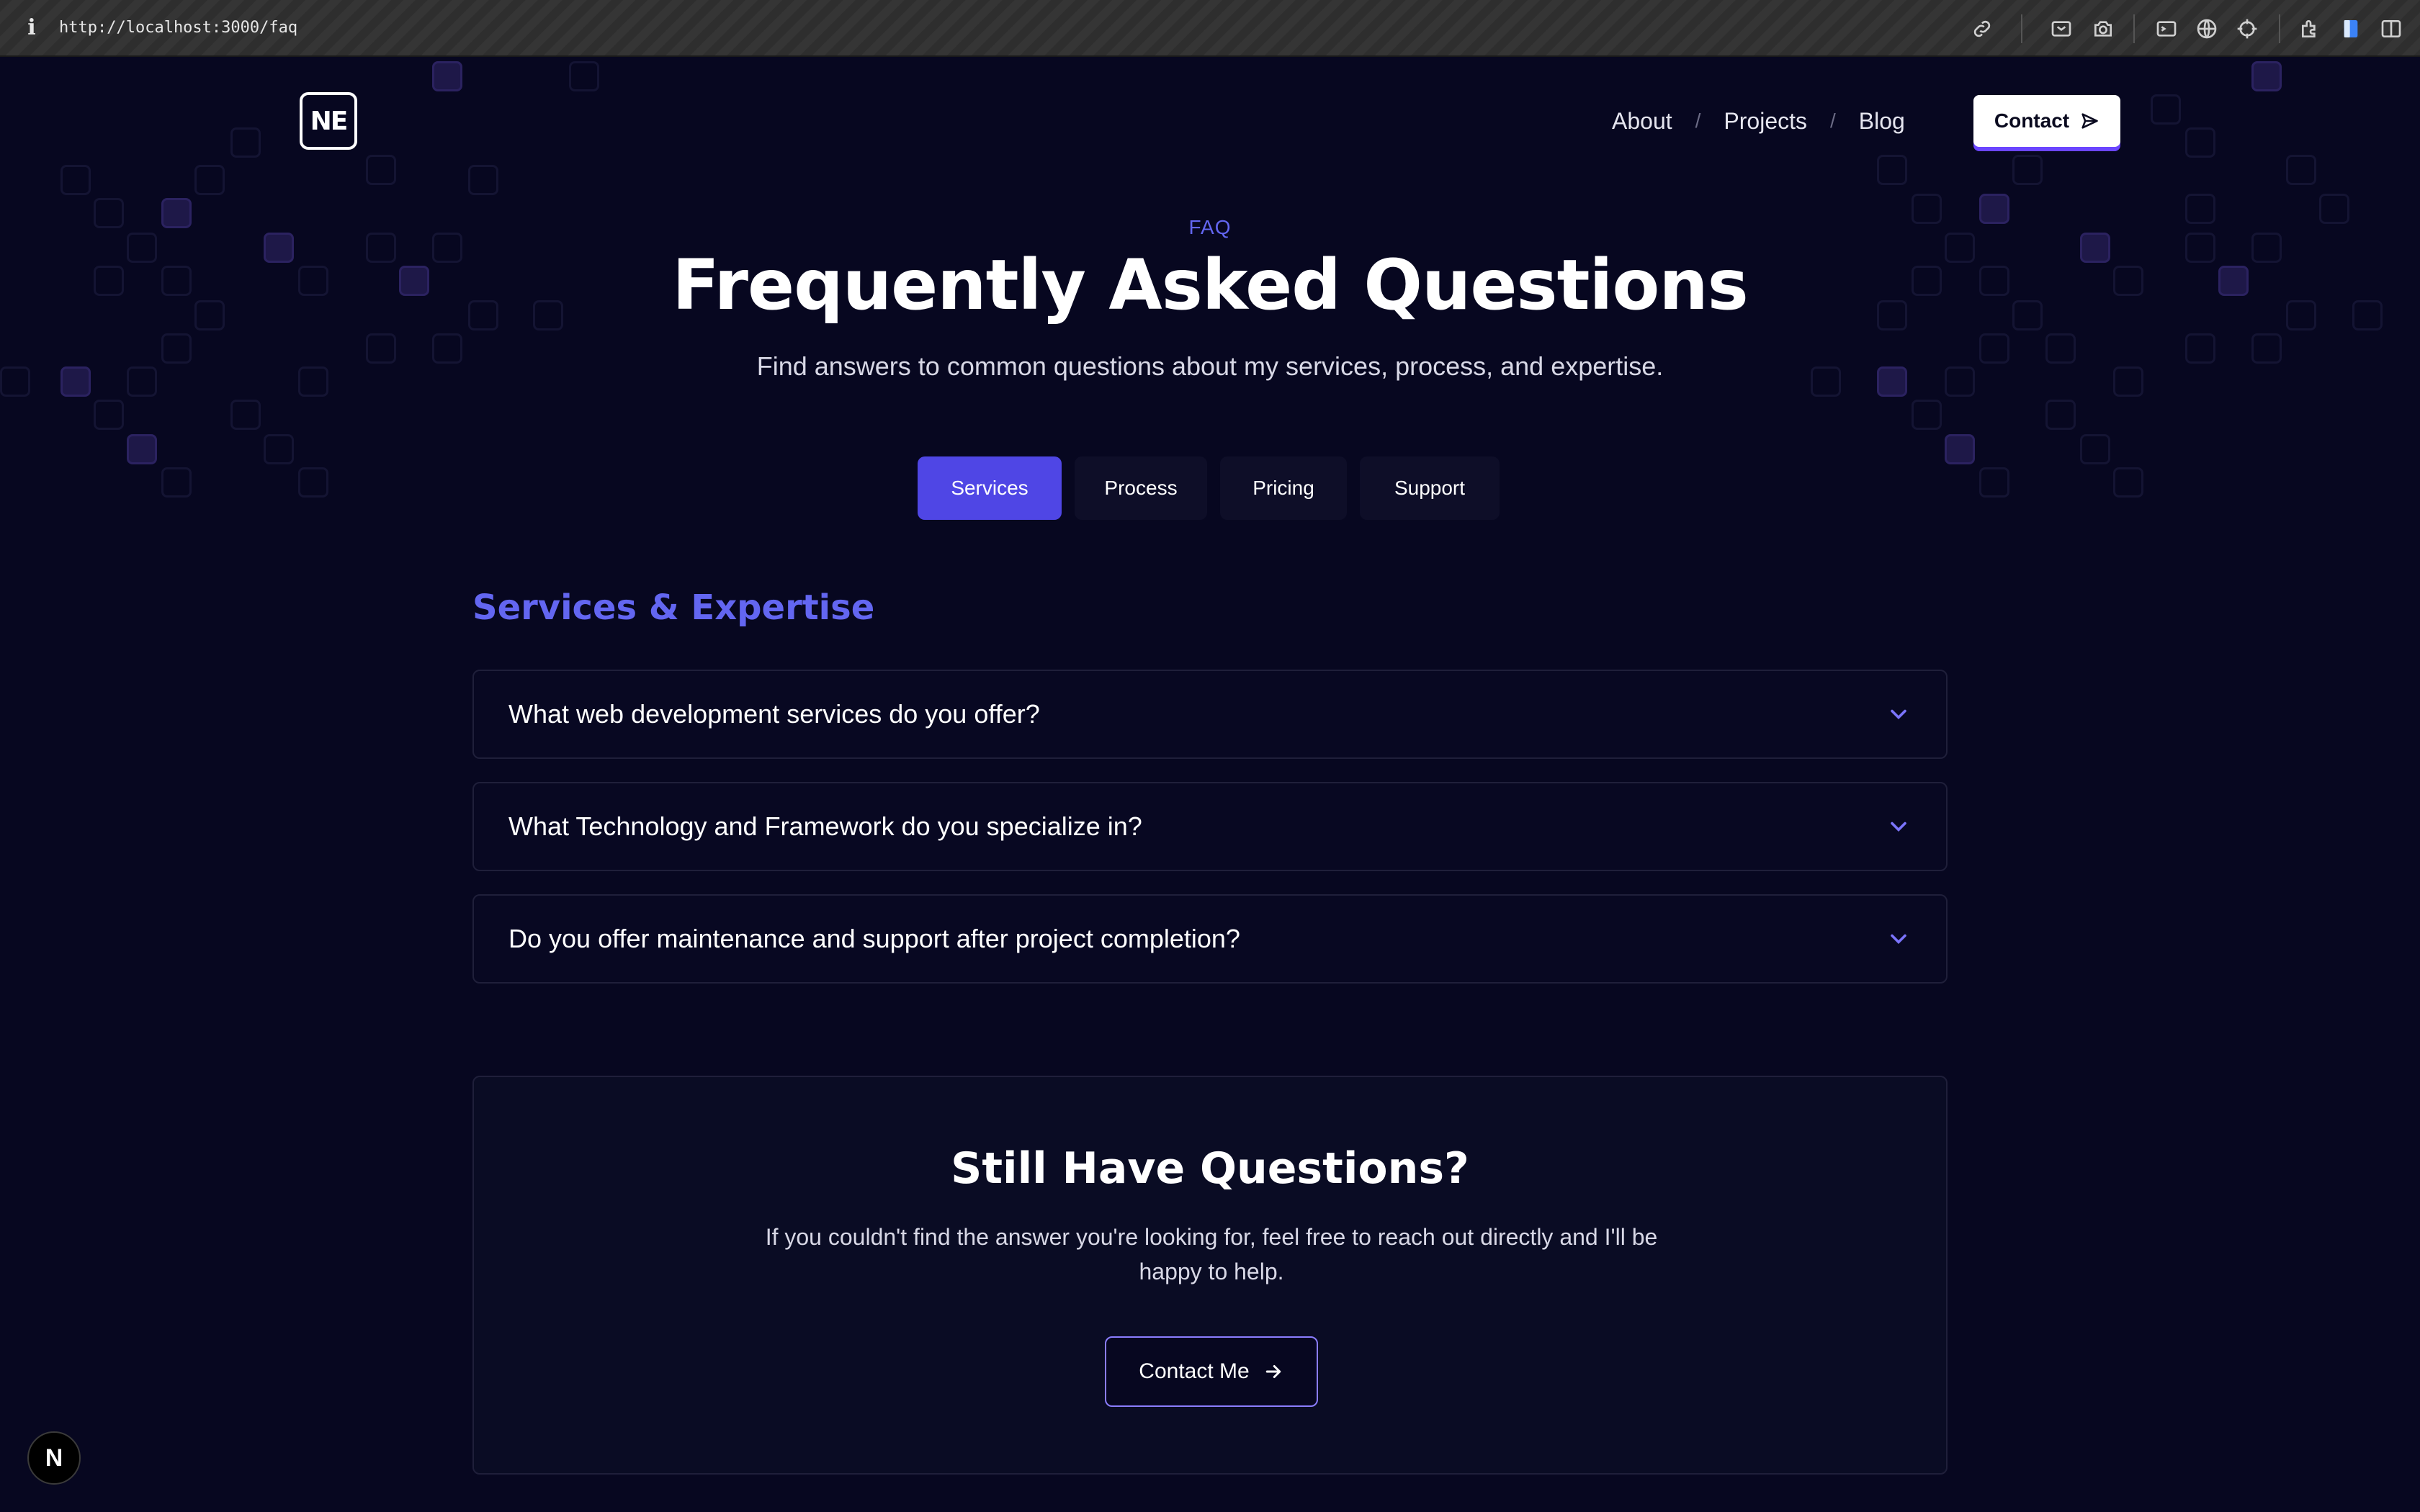 The height and width of the screenshot is (1512, 2420). I want to click on browser-toolbar: i http://localhost:3000/faq, so click(1210, 28).